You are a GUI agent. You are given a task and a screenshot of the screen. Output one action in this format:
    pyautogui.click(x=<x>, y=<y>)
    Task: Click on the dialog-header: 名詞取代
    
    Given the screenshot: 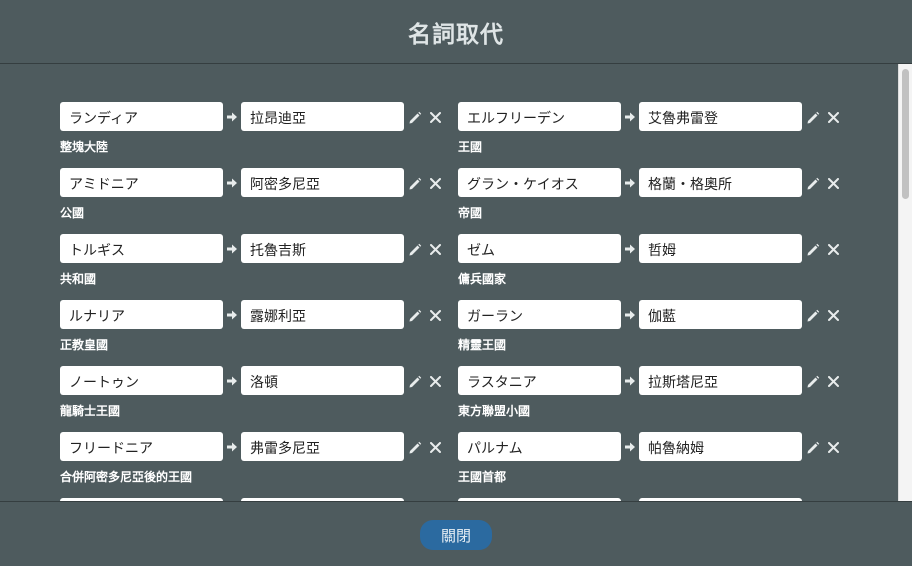 What is the action you would take?
    pyautogui.click(x=456, y=32)
    